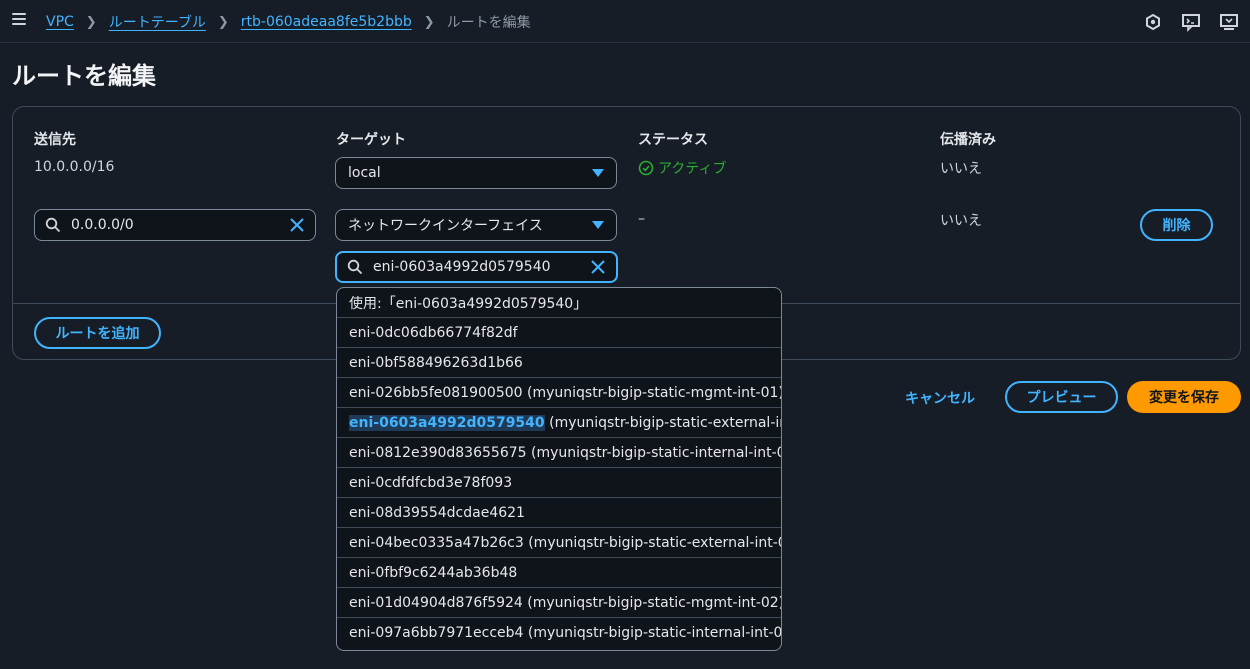  What do you see at coordinates (60, 22) in the screenshot?
I see `breadcrumb-vpc: VPC` at bounding box center [60, 22].